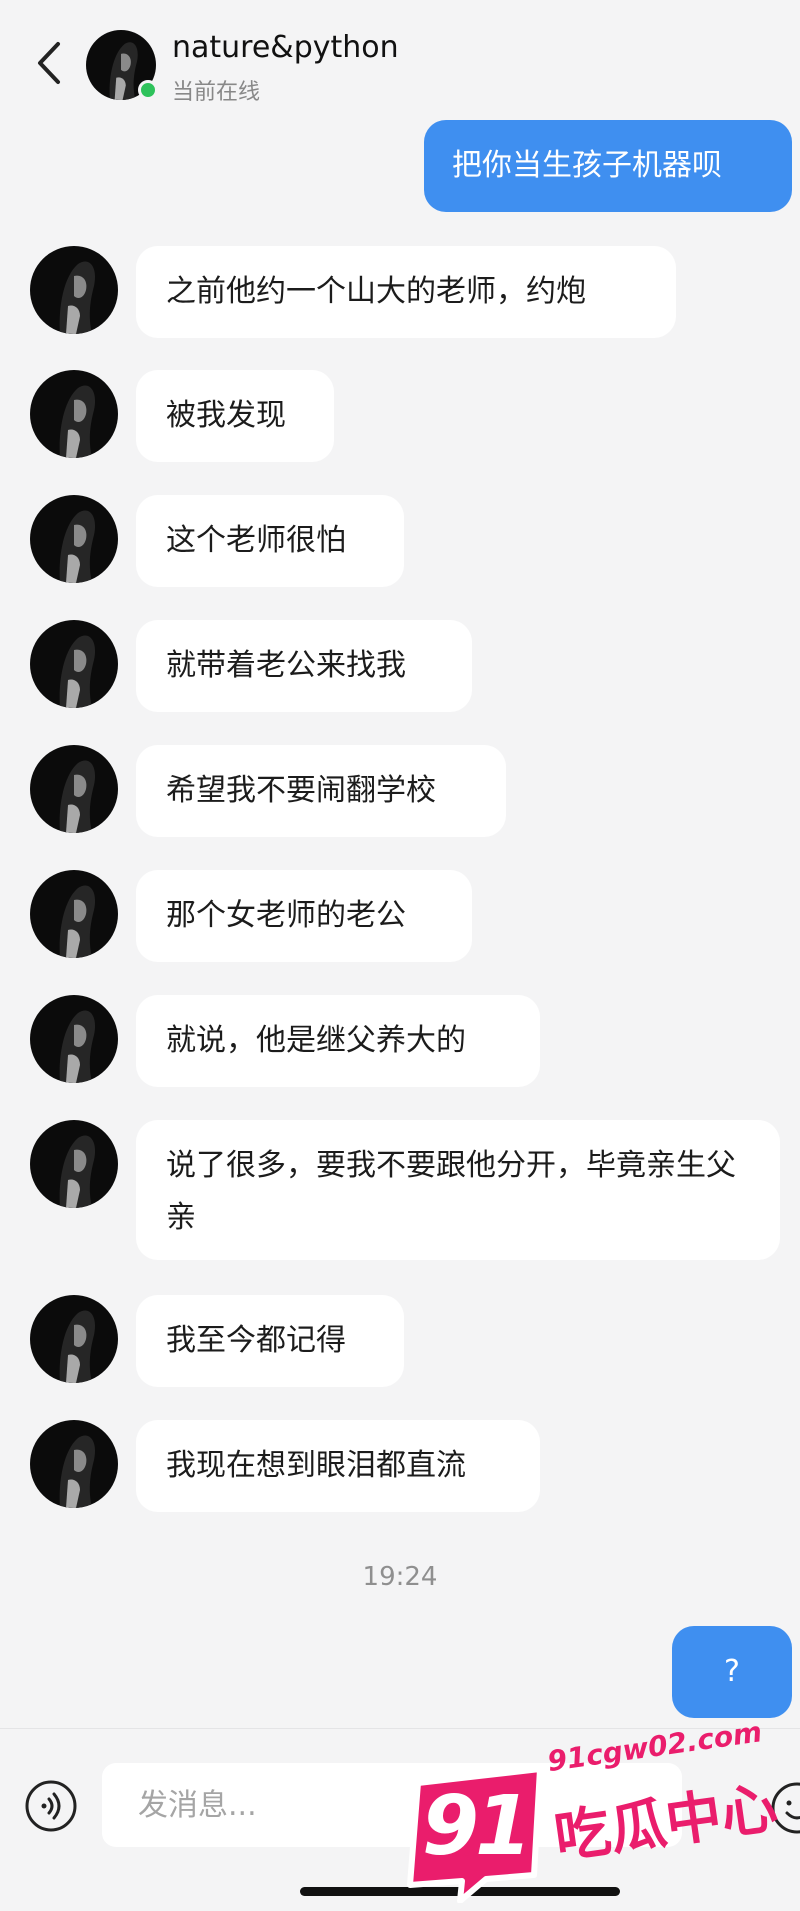 The width and height of the screenshot is (800, 1911). I want to click on watermark-brand: 吃瓜中心, so click(666, 1823).